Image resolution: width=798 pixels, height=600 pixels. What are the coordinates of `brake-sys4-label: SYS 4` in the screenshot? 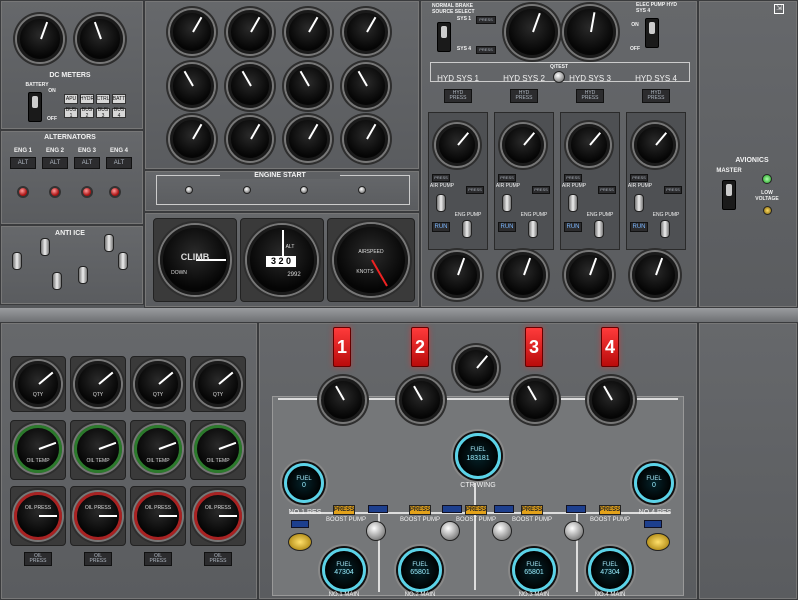 It's located at (464, 49).